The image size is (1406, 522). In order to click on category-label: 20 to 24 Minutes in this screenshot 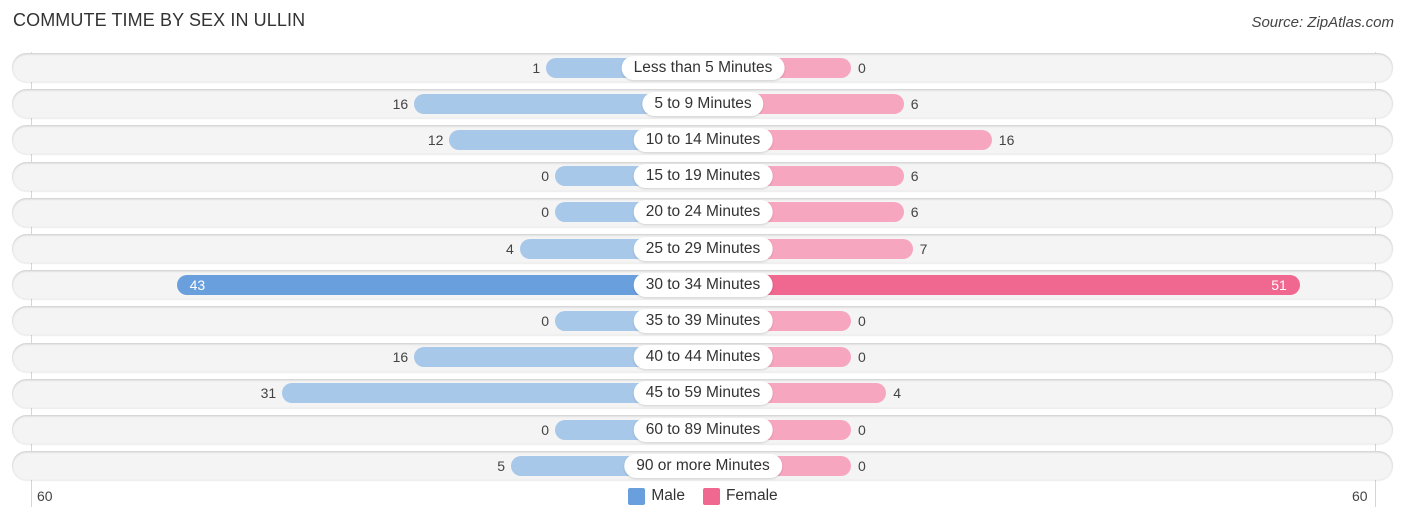, I will do `click(703, 212)`.